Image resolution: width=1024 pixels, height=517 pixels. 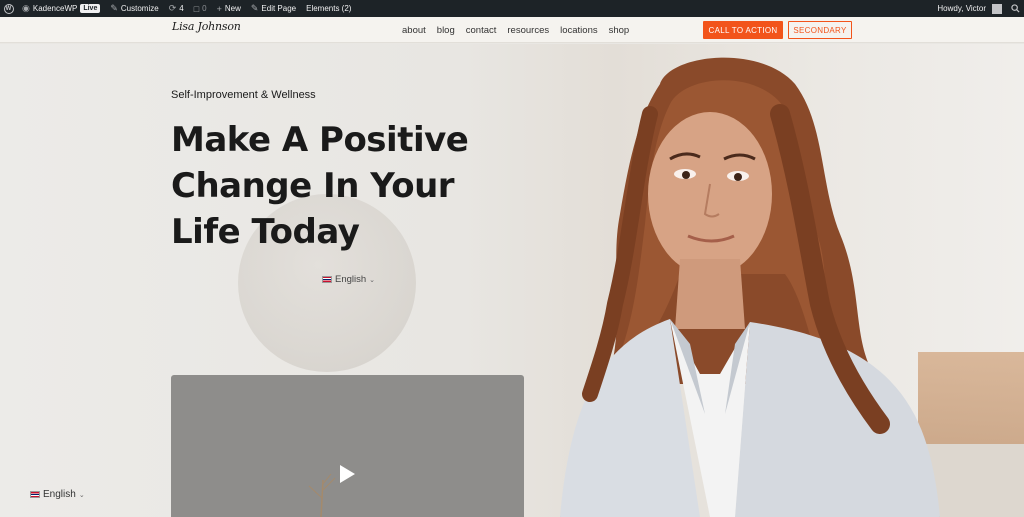 What do you see at coordinates (528, 30) in the screenshot?
I see `nav-item-resources: resources` at bounding box center [528, 30].